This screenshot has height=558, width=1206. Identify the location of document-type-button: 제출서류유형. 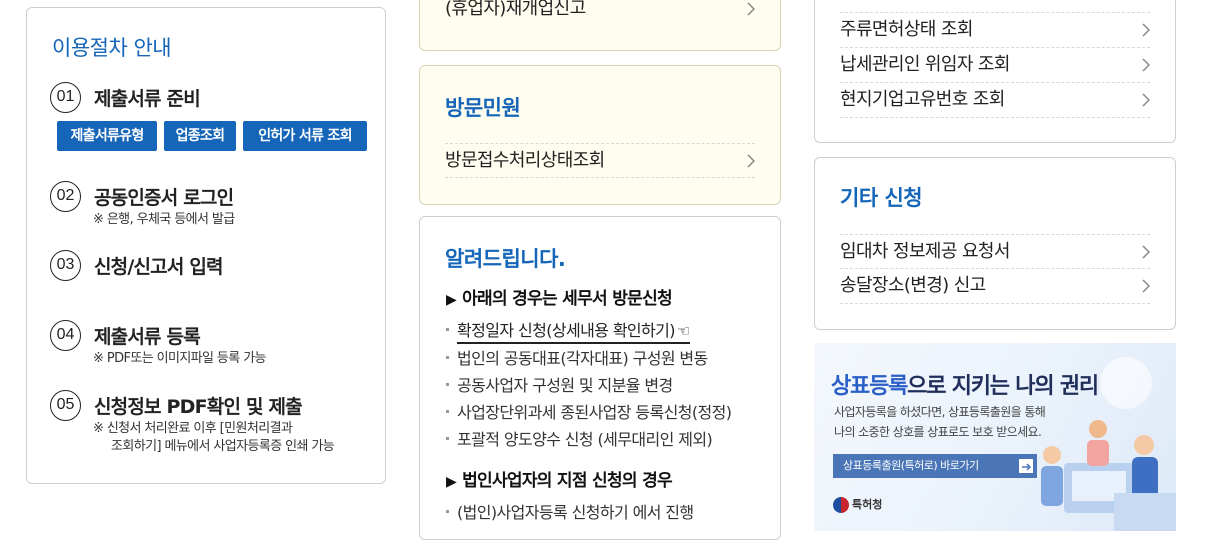
(107, 136).